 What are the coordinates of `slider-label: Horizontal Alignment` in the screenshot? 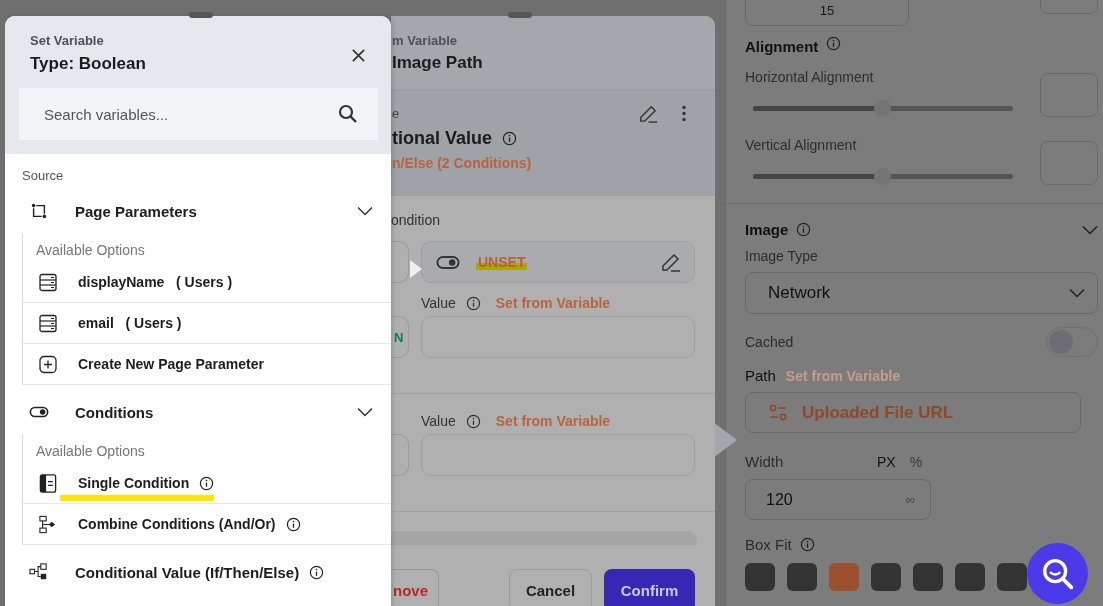 It's located at (810, 77).